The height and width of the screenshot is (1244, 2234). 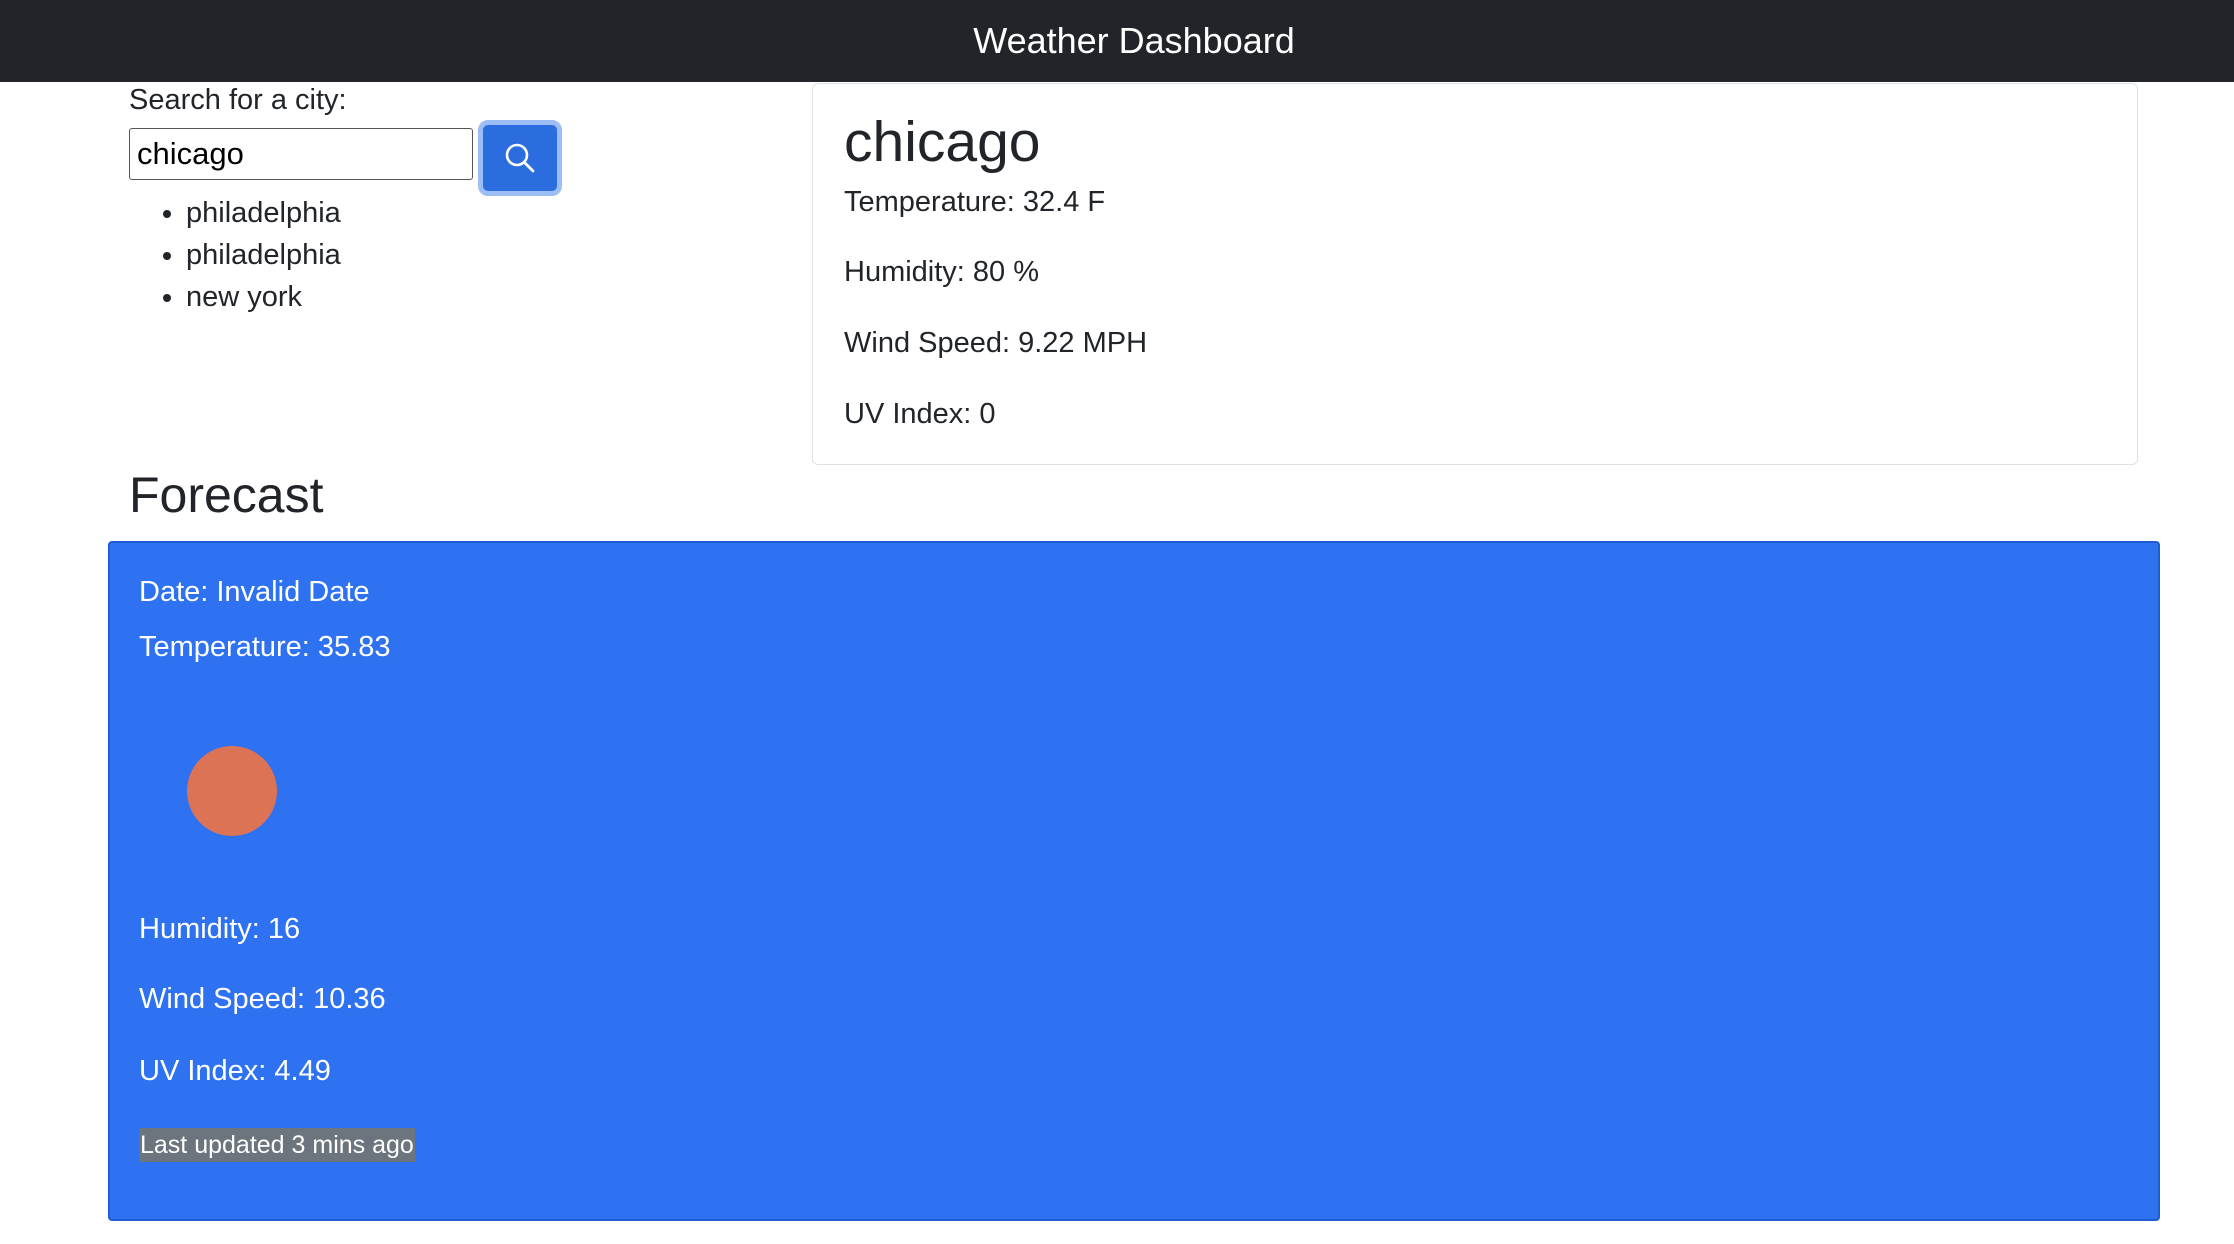 What do you see at coordinates (942, 272) in the screenshot?
I see `current-humidity: Humidity: 80 %` at bounding box center [942, 272].